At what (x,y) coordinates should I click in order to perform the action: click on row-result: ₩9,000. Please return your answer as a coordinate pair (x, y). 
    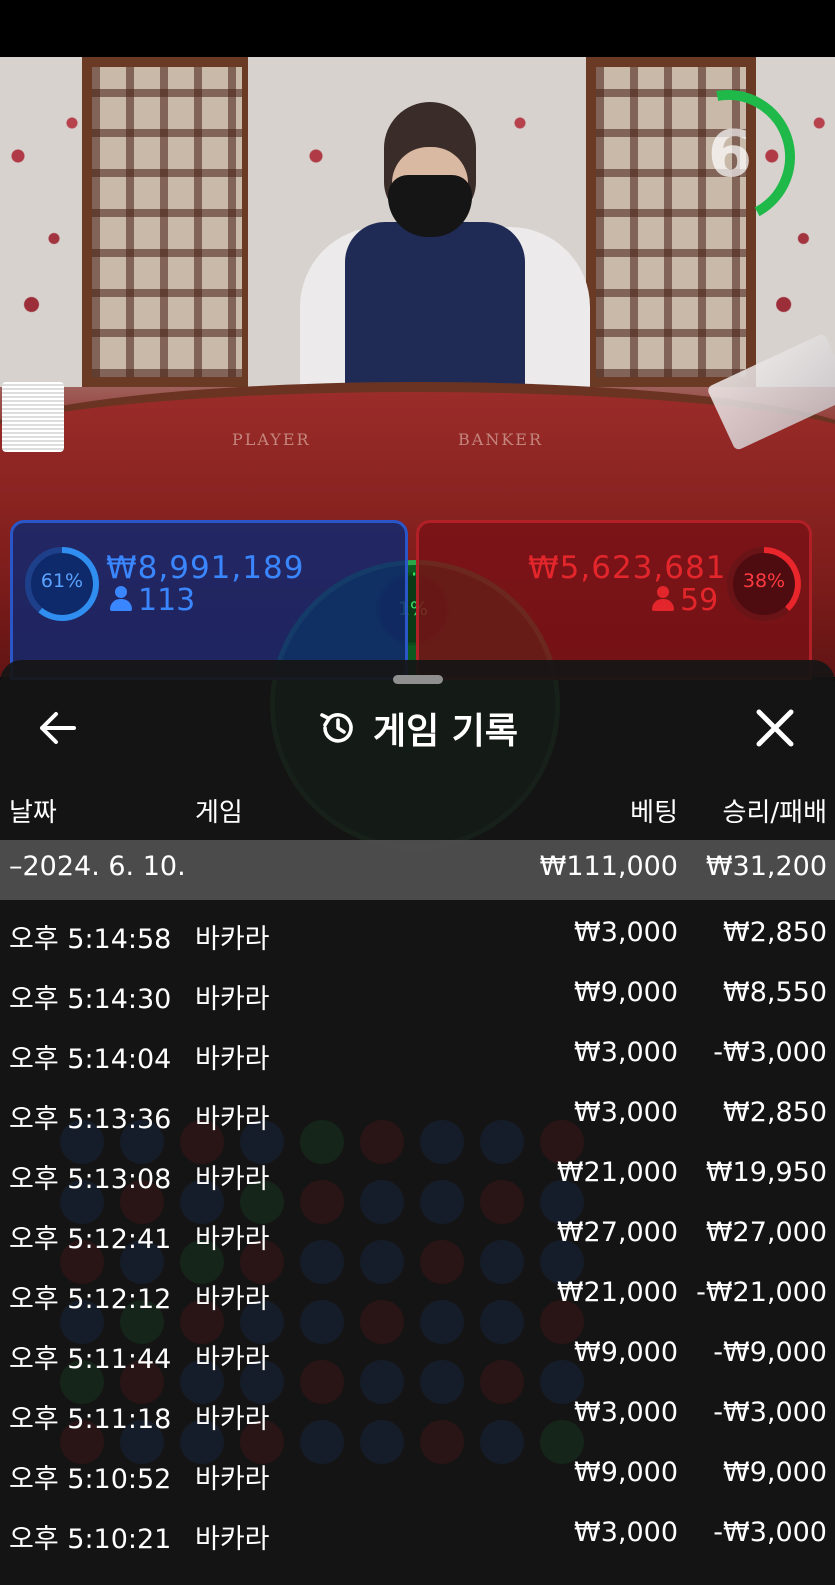
    Looking at the image, I should click on (775, 1472).